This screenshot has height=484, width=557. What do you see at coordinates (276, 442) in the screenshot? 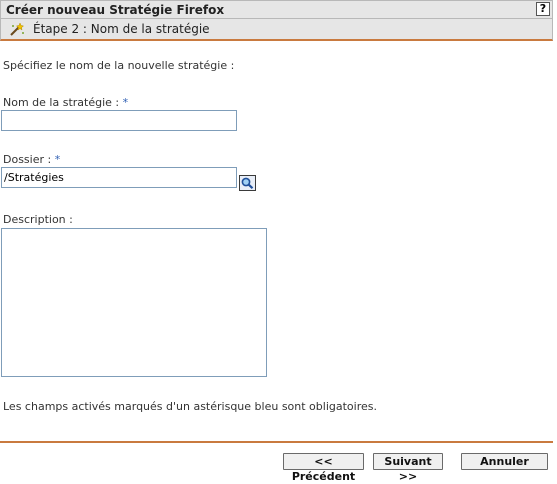
I see `footer-divider` at bounding box center [276, 442].